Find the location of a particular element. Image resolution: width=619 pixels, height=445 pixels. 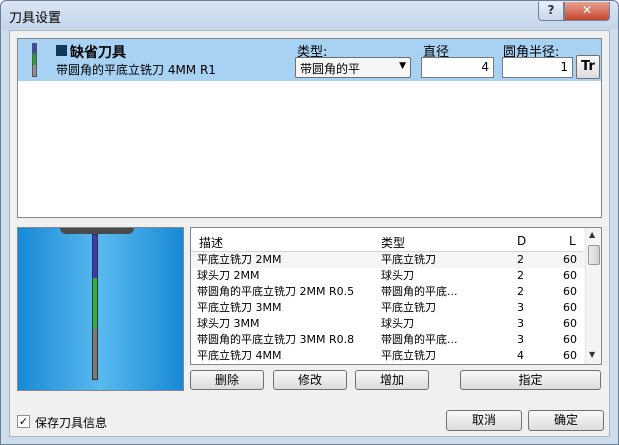

table-row: 带圆角的平底立铣刀 2MM R0.5 带圆角的平底... 2 60 is located at coordinates (388, 292).